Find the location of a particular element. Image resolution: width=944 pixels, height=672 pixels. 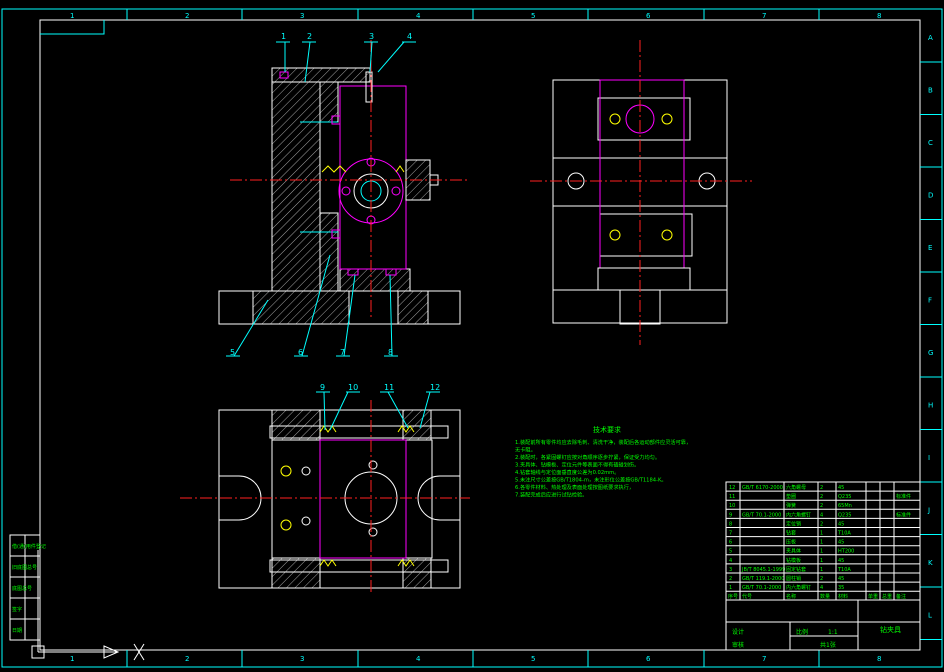

bom-cell-no: 10 is located at coordinates (732, 506).